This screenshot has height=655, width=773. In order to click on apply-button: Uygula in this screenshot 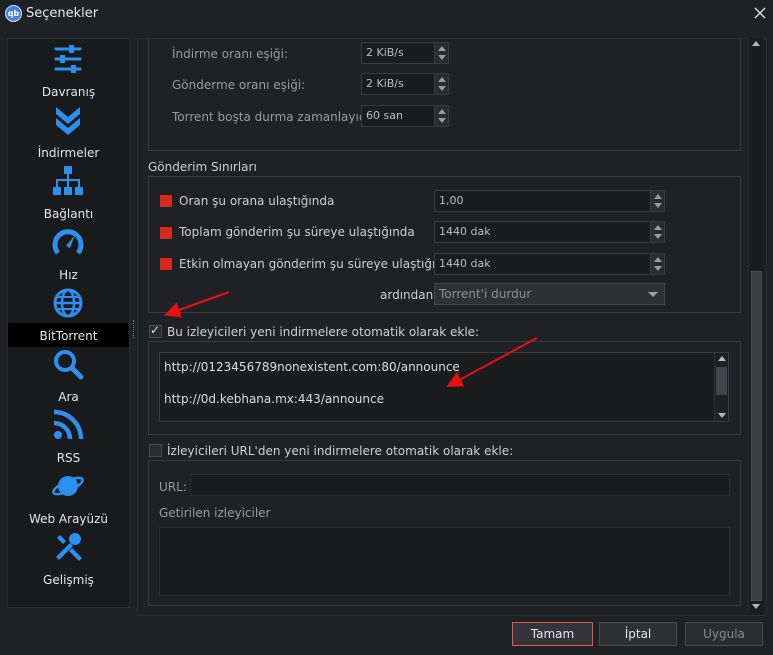, I will do `click(724, 634)`.